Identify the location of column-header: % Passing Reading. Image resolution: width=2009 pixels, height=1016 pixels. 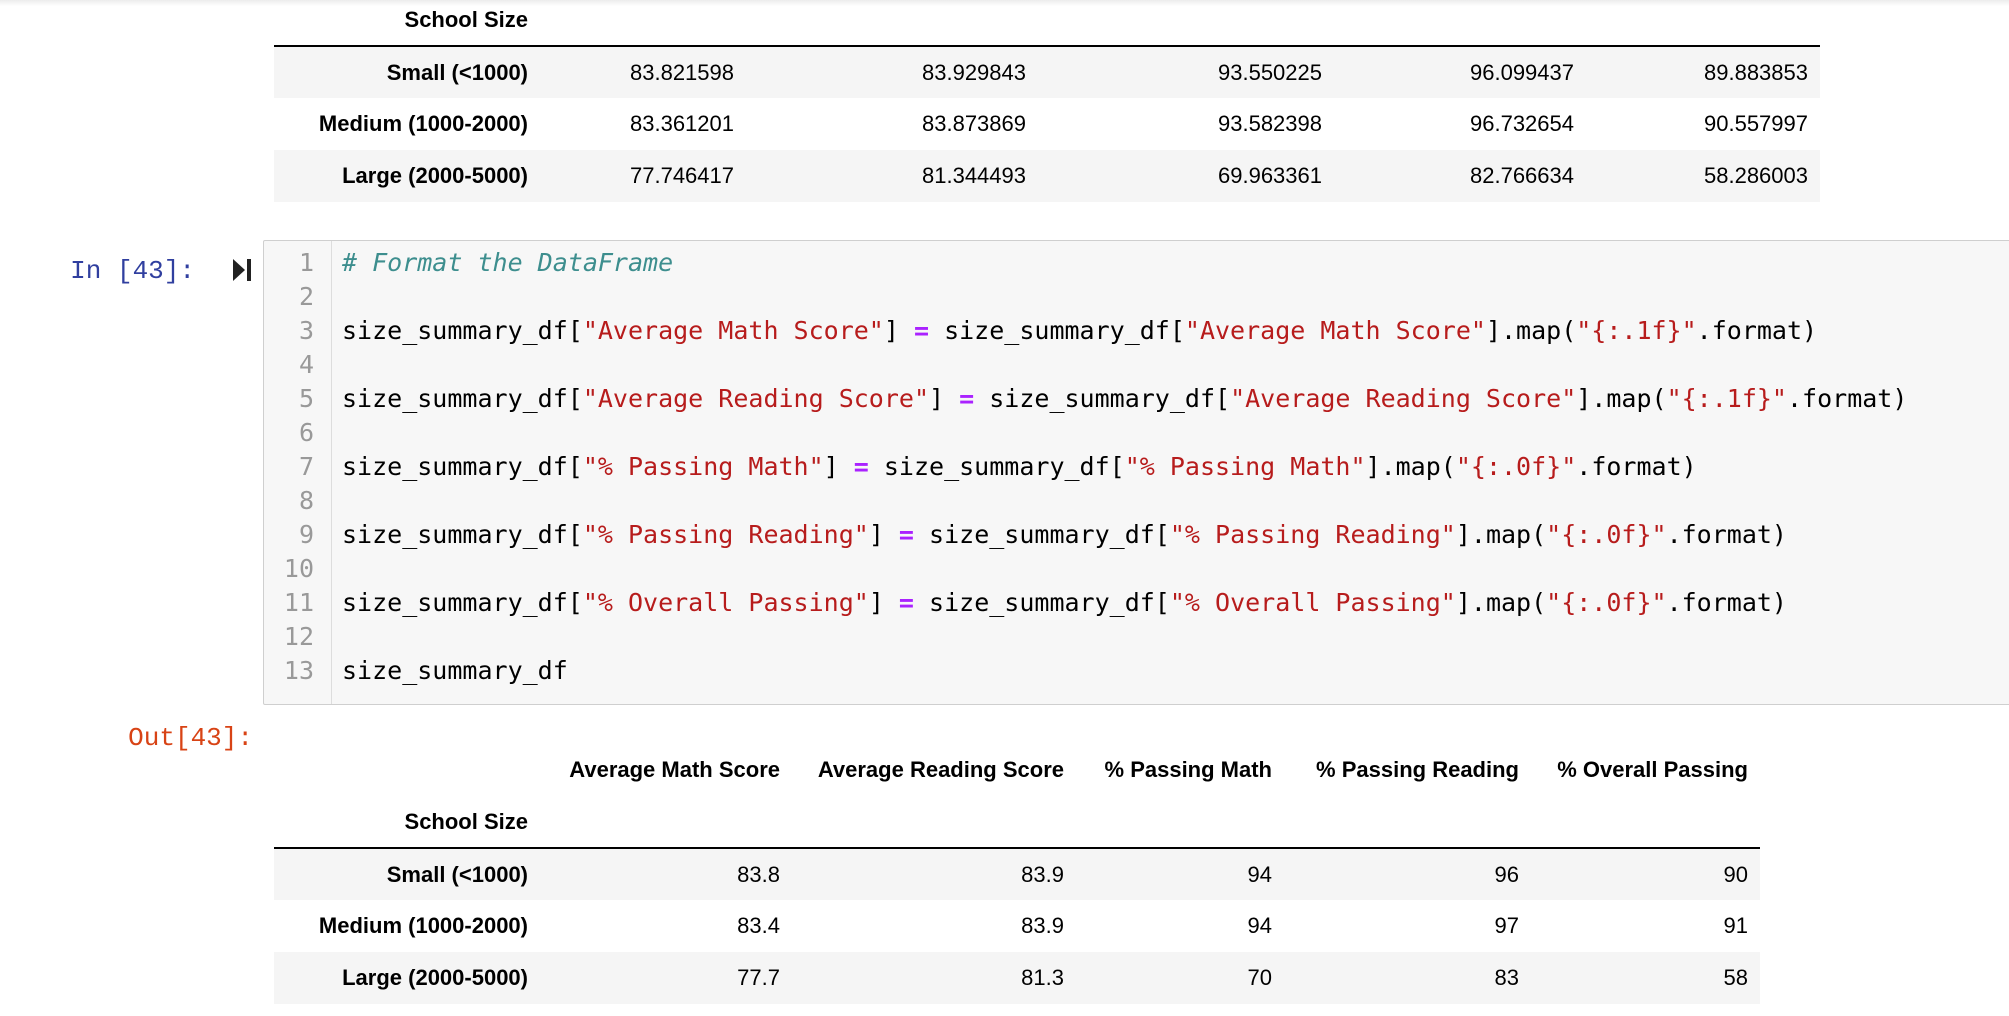
(1417, 769).